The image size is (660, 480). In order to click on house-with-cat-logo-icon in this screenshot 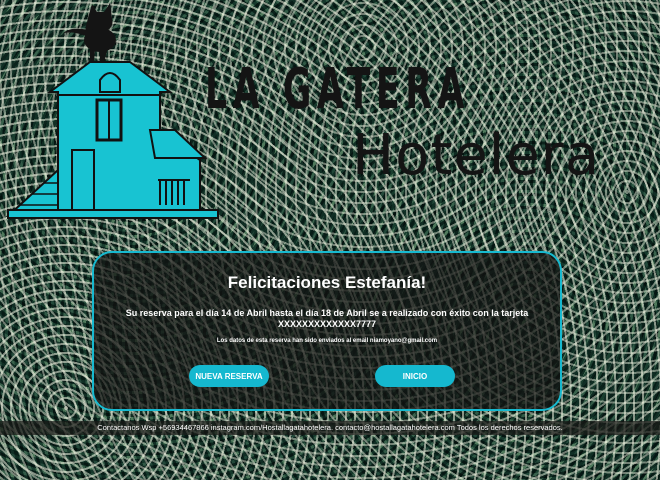, I will do `click(112, 111)`.